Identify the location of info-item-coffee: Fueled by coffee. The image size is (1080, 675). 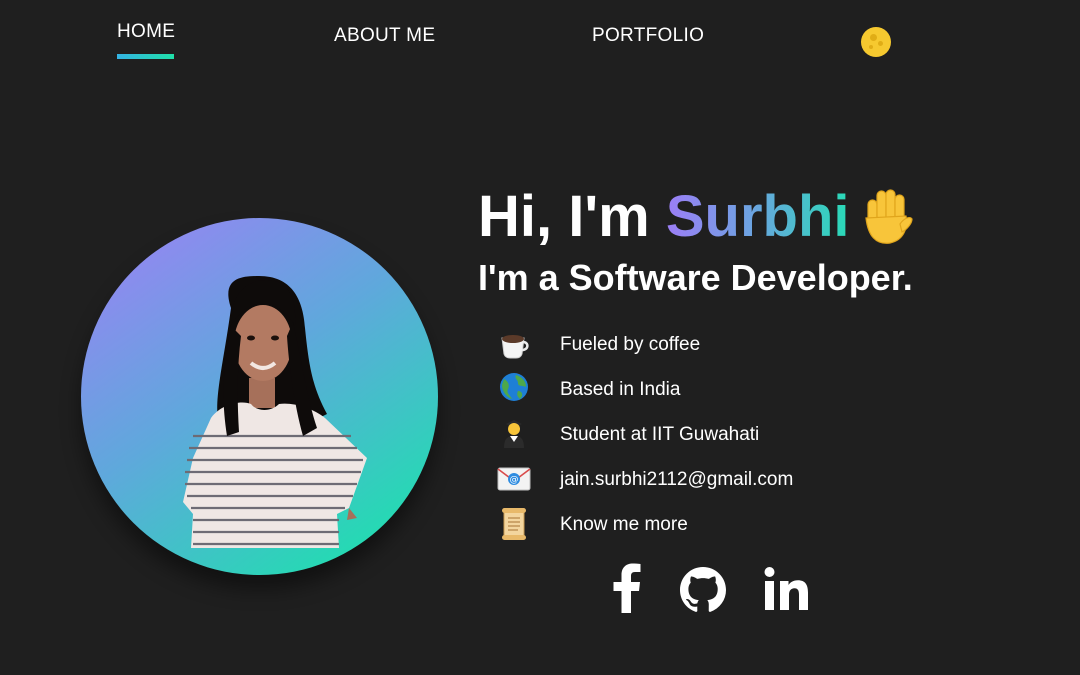
(696, 344).